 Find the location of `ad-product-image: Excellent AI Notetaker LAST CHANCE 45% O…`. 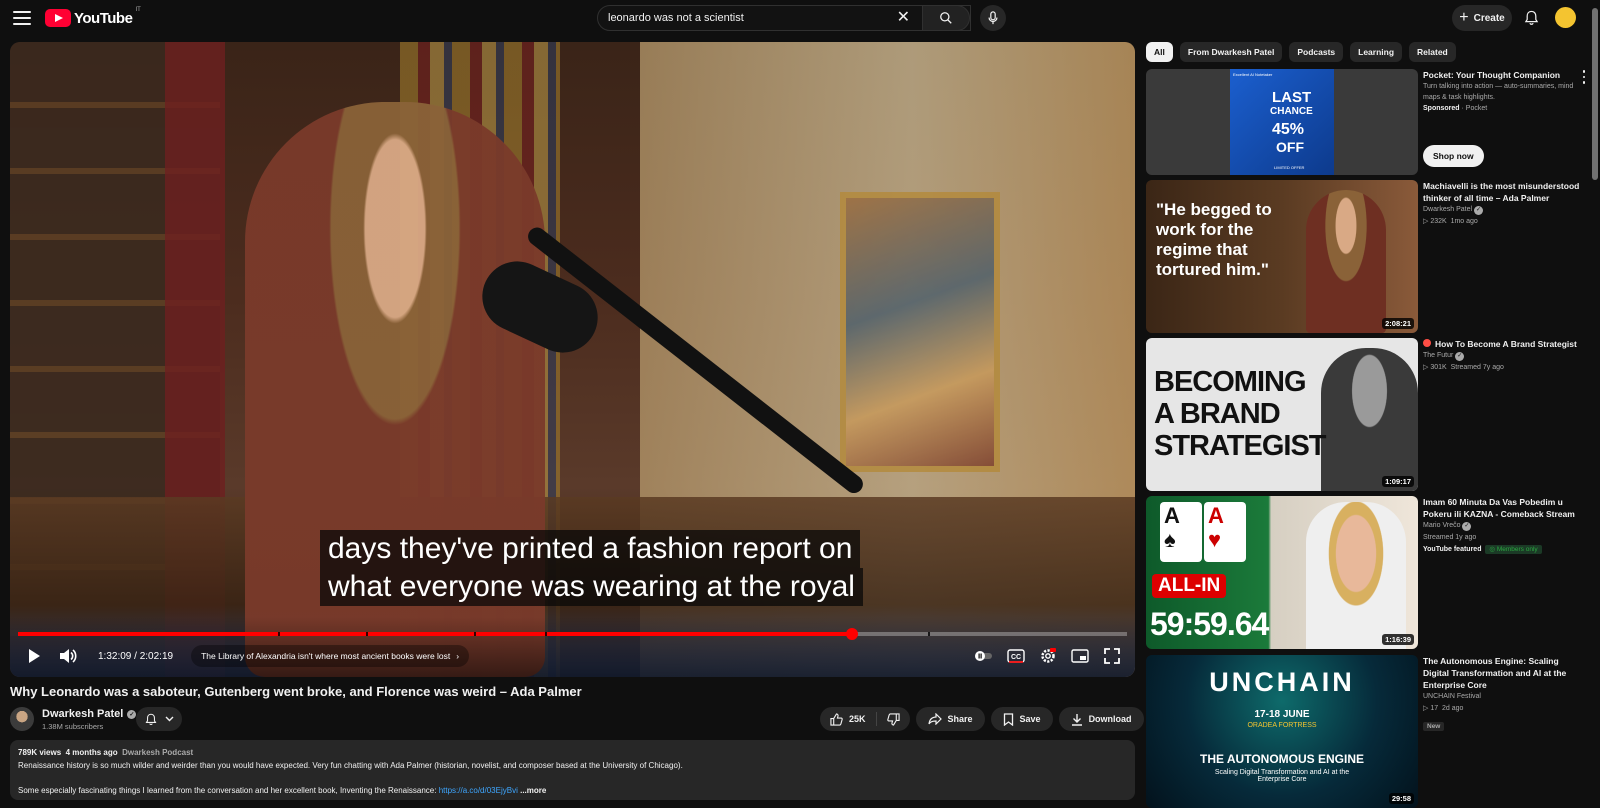

ad-product-image: Excellent AI Notetaker LAST CHANCE 45% O… is located at coordinates (1282, 122).